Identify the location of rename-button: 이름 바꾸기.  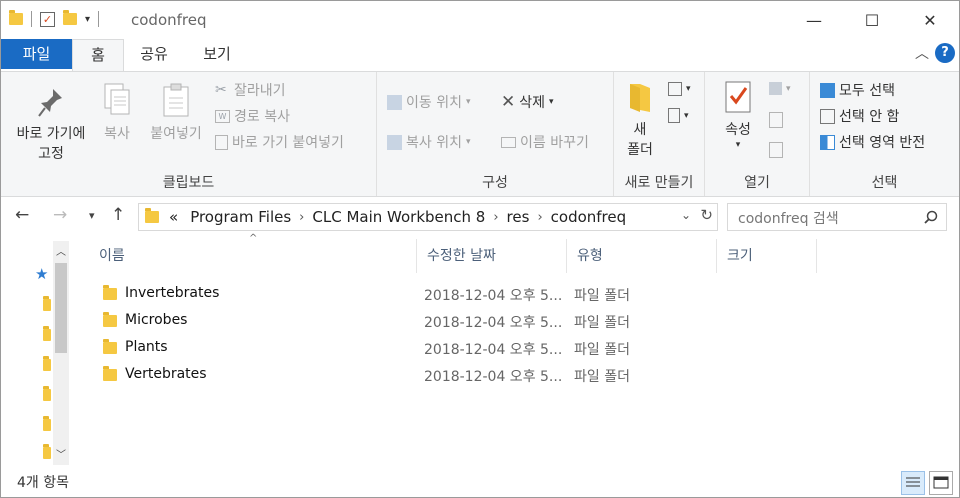
(545, 142).